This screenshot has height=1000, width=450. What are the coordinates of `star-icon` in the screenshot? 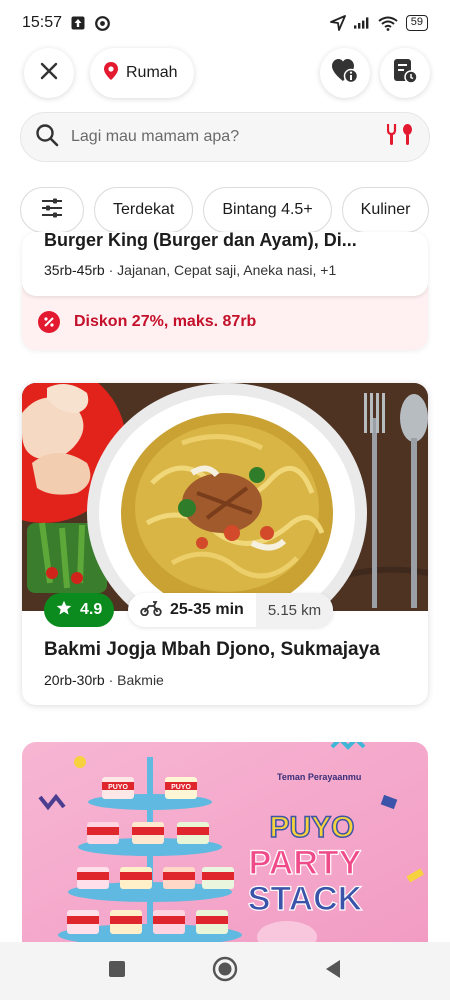 It's located at (64, 610).